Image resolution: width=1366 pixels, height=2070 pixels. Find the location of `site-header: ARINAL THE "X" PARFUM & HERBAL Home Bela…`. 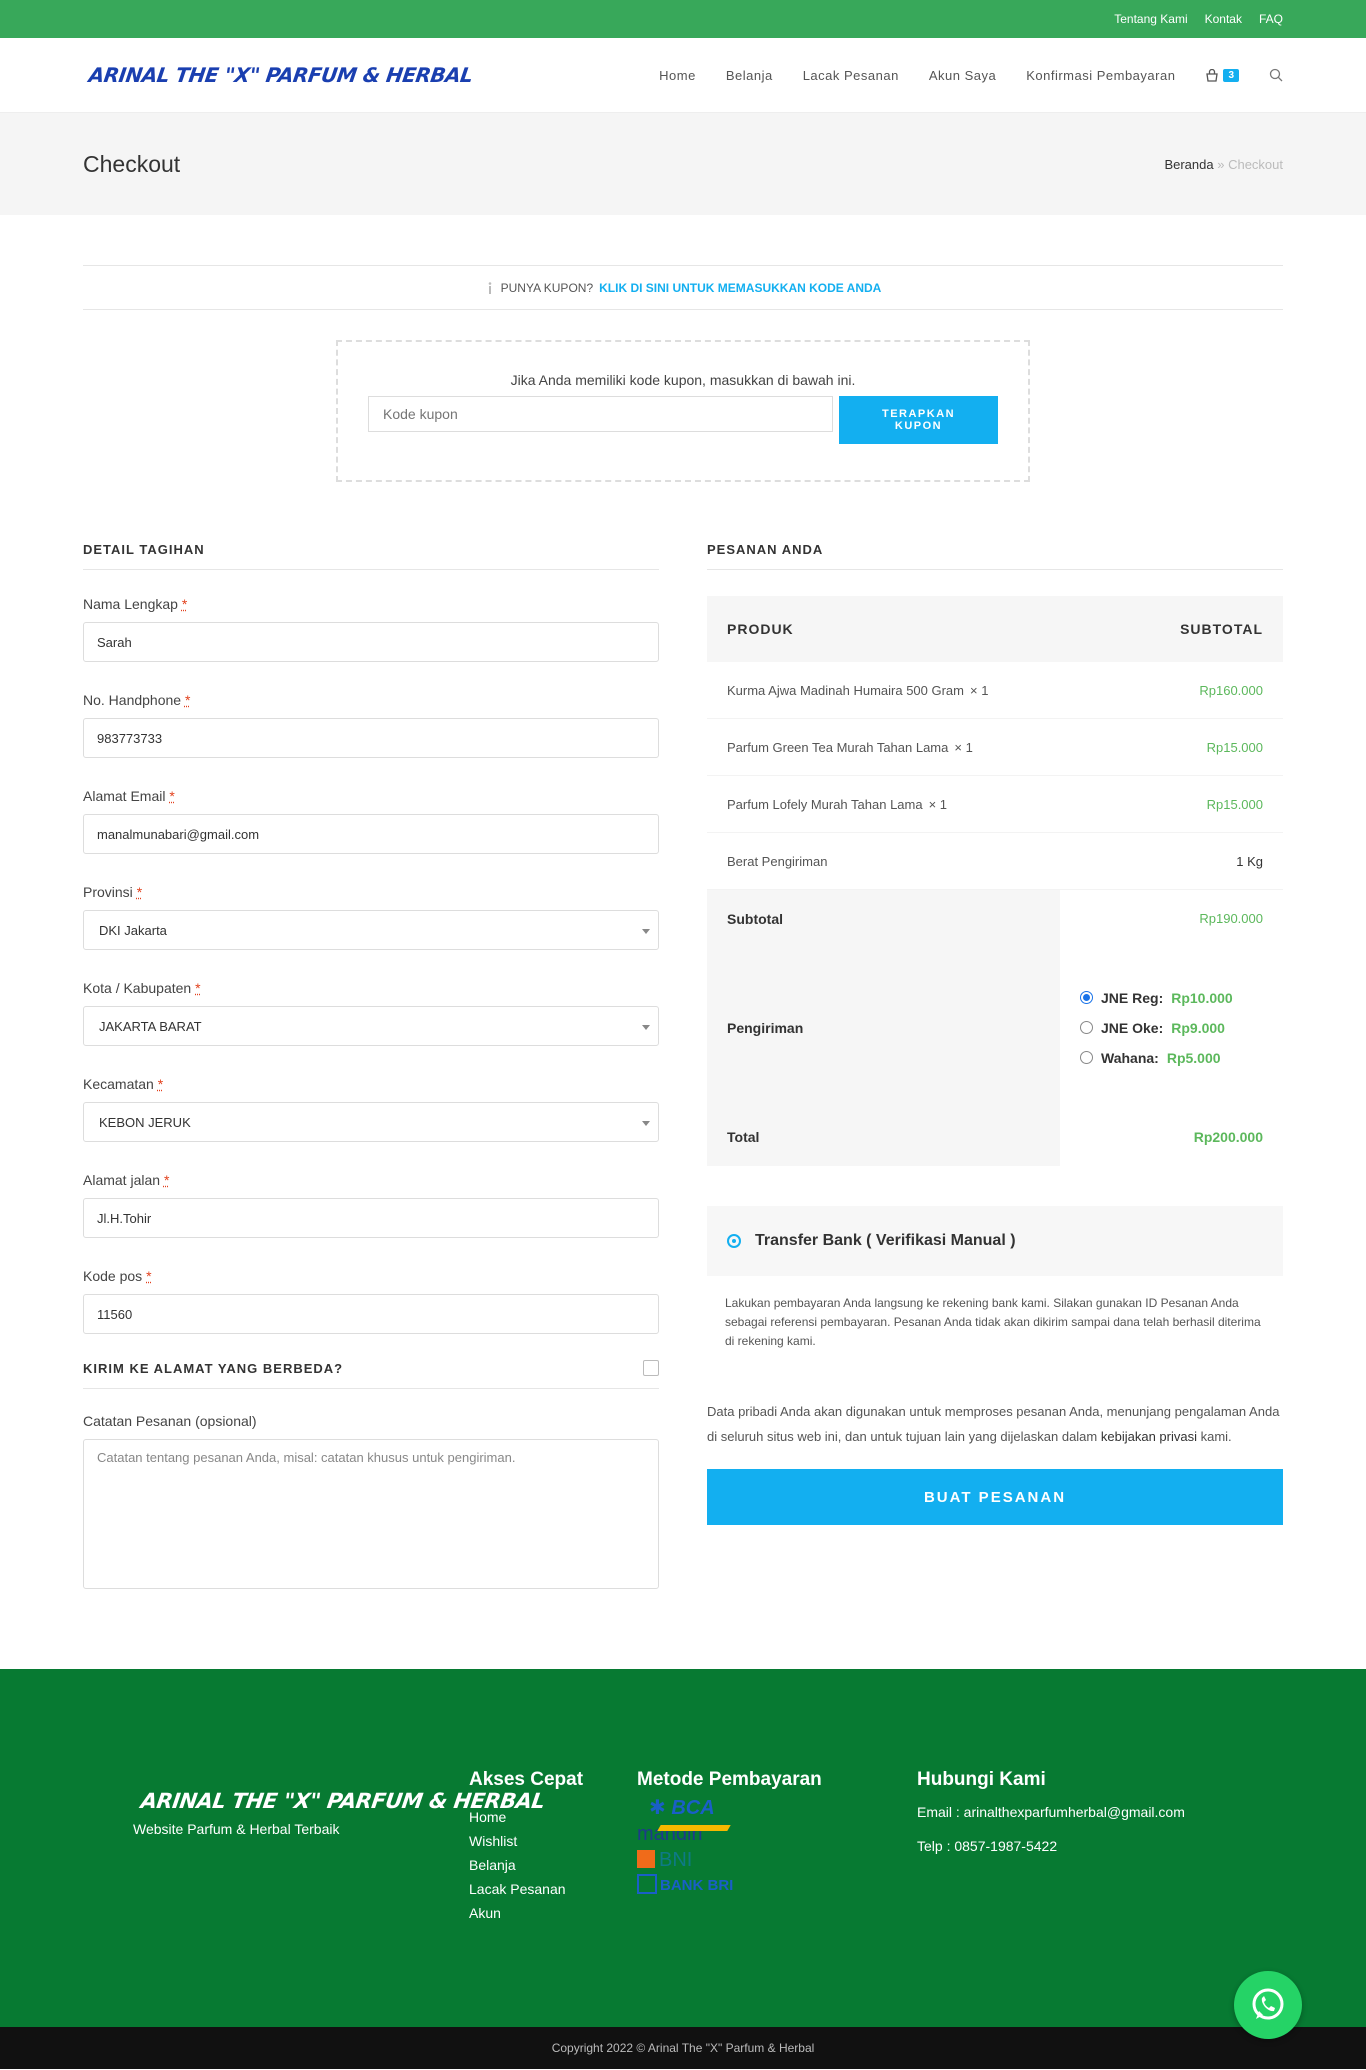

site-header: ARINAL THE "X" PARFUM & HERBAL Home Bela… is located at coordinates (683, 75).